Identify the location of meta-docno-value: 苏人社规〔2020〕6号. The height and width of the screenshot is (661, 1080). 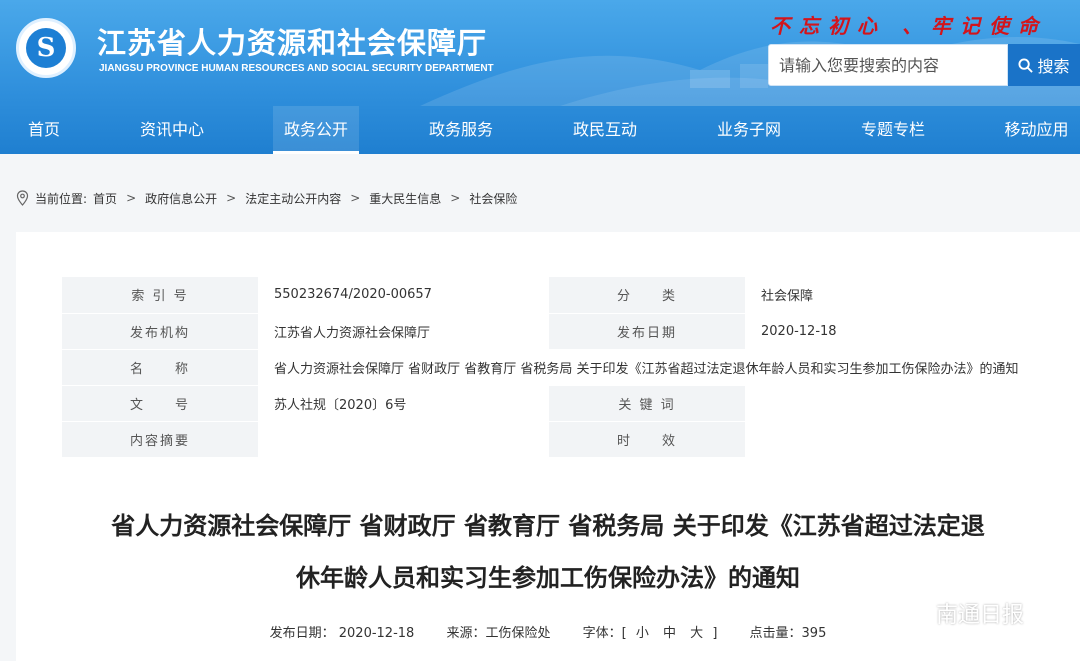
(403, 403).